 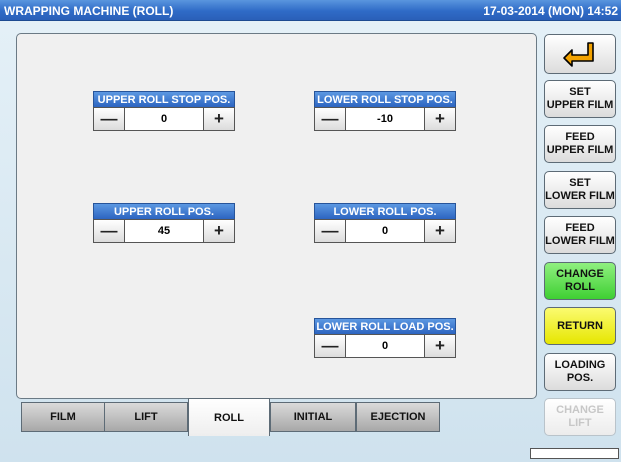 I want to click on change-lift-line1: CHANGE, so click(x=580, y=410).